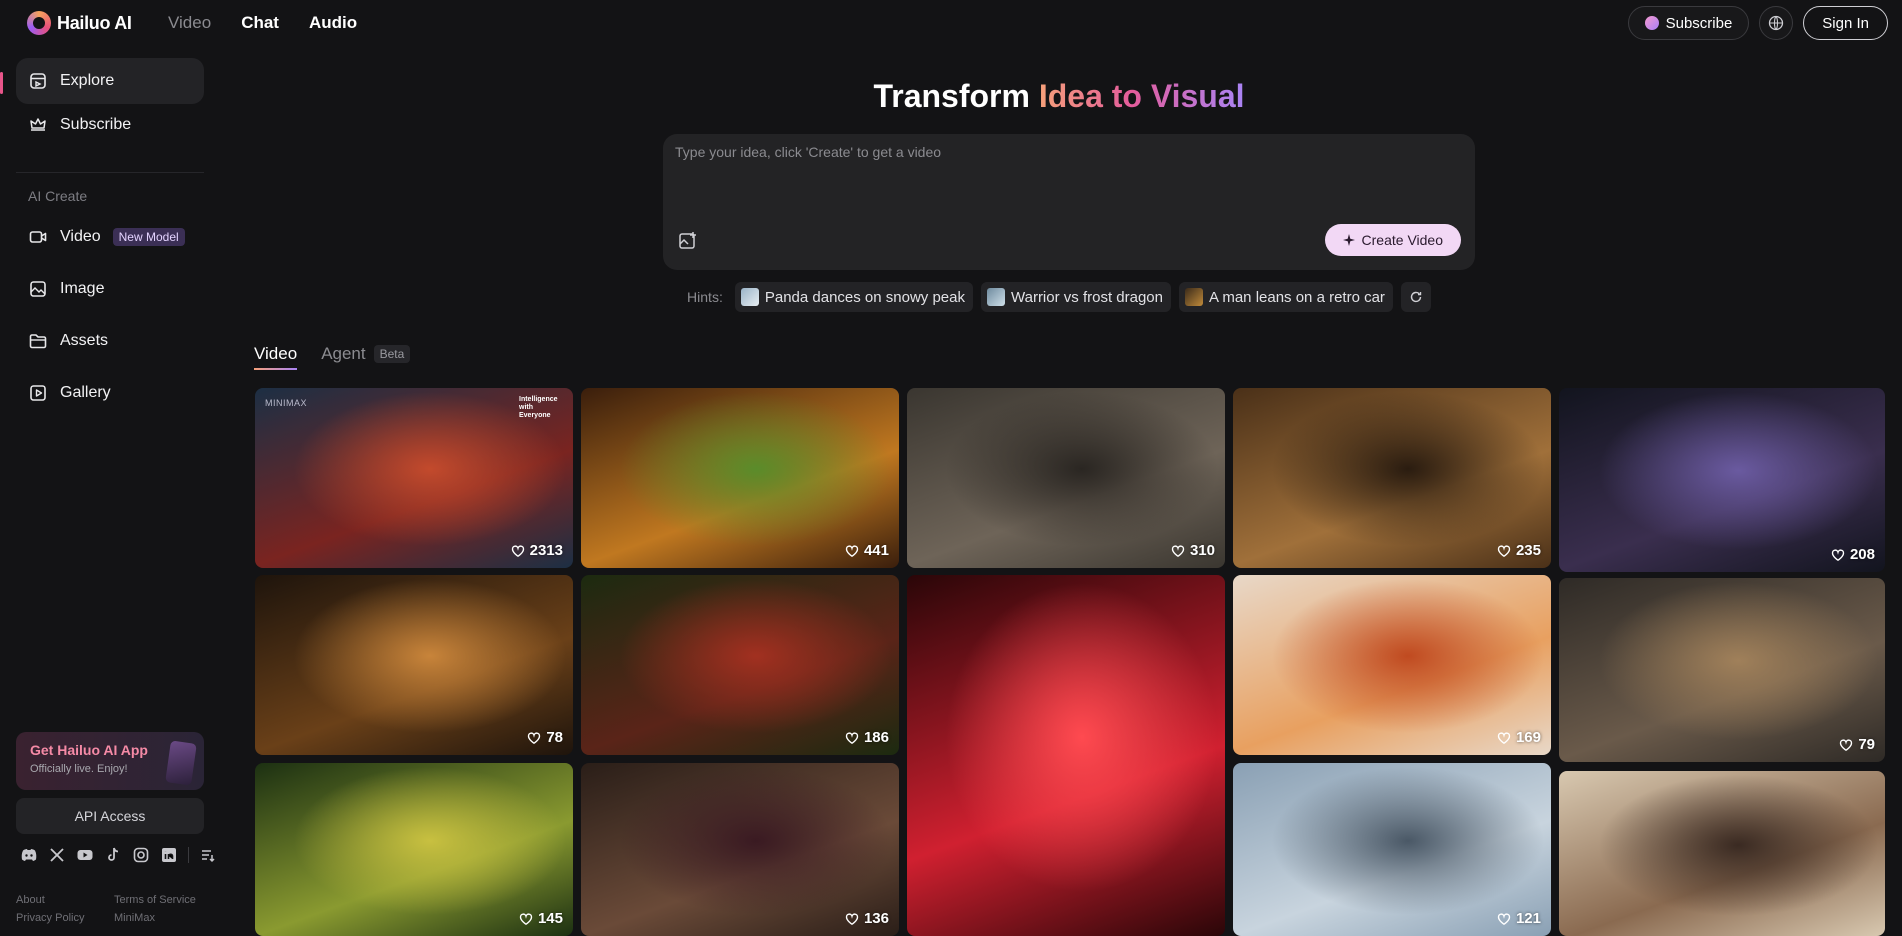 Image resolution: width=1902 pixels, height=936 pixels. Describe the element at coordinates (414, 665) in the screenshot. I see `video-card: 78` at that location.